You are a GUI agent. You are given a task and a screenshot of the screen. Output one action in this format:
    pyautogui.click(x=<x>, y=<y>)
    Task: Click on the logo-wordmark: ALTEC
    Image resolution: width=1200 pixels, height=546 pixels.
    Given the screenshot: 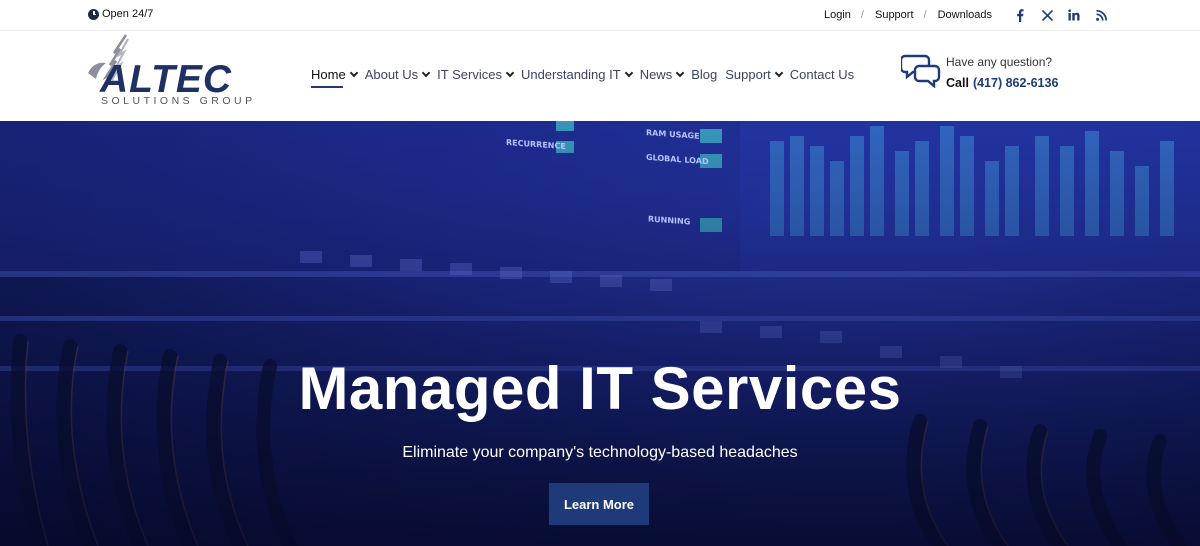 What is the action you would take?
    pyautogui.click(x=166, y=79)
    